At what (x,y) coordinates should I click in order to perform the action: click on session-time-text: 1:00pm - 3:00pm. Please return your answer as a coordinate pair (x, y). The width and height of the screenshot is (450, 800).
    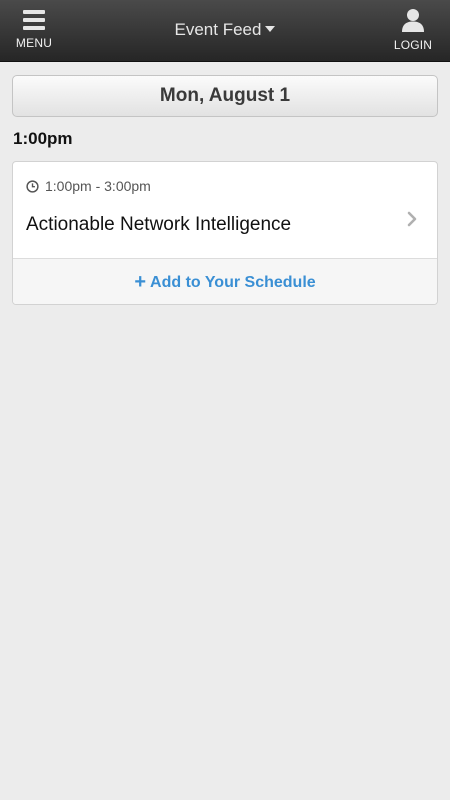
    Looking at the image, I should click on (98, 186).